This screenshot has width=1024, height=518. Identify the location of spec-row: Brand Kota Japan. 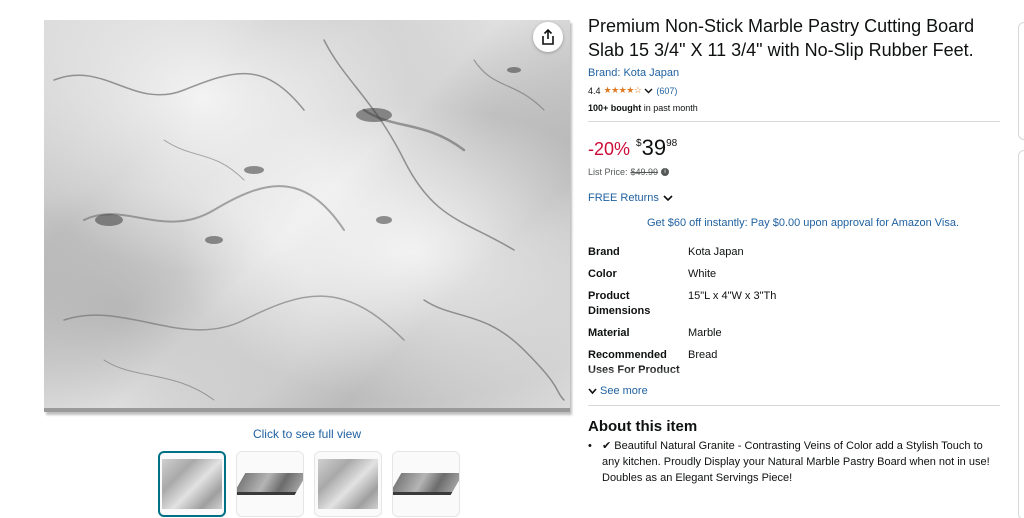
(794, 252).